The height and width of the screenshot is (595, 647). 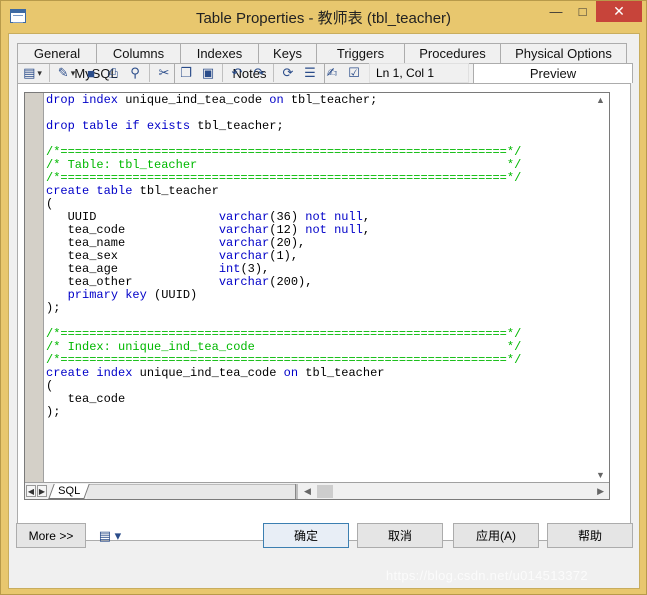 What do you see at coordinates (208, 73) in the screenshot?
I see `paste-icon: ▣` at bounding box center [208, 73].